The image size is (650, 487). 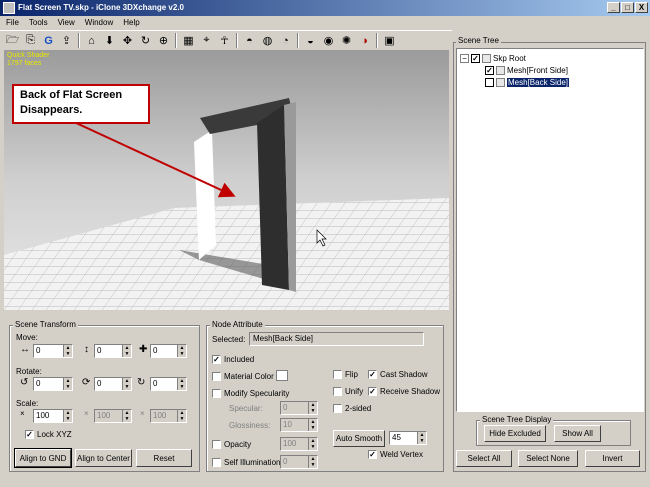 I want to click on rotate-label: Rotate:, so click(x=29, y=371).